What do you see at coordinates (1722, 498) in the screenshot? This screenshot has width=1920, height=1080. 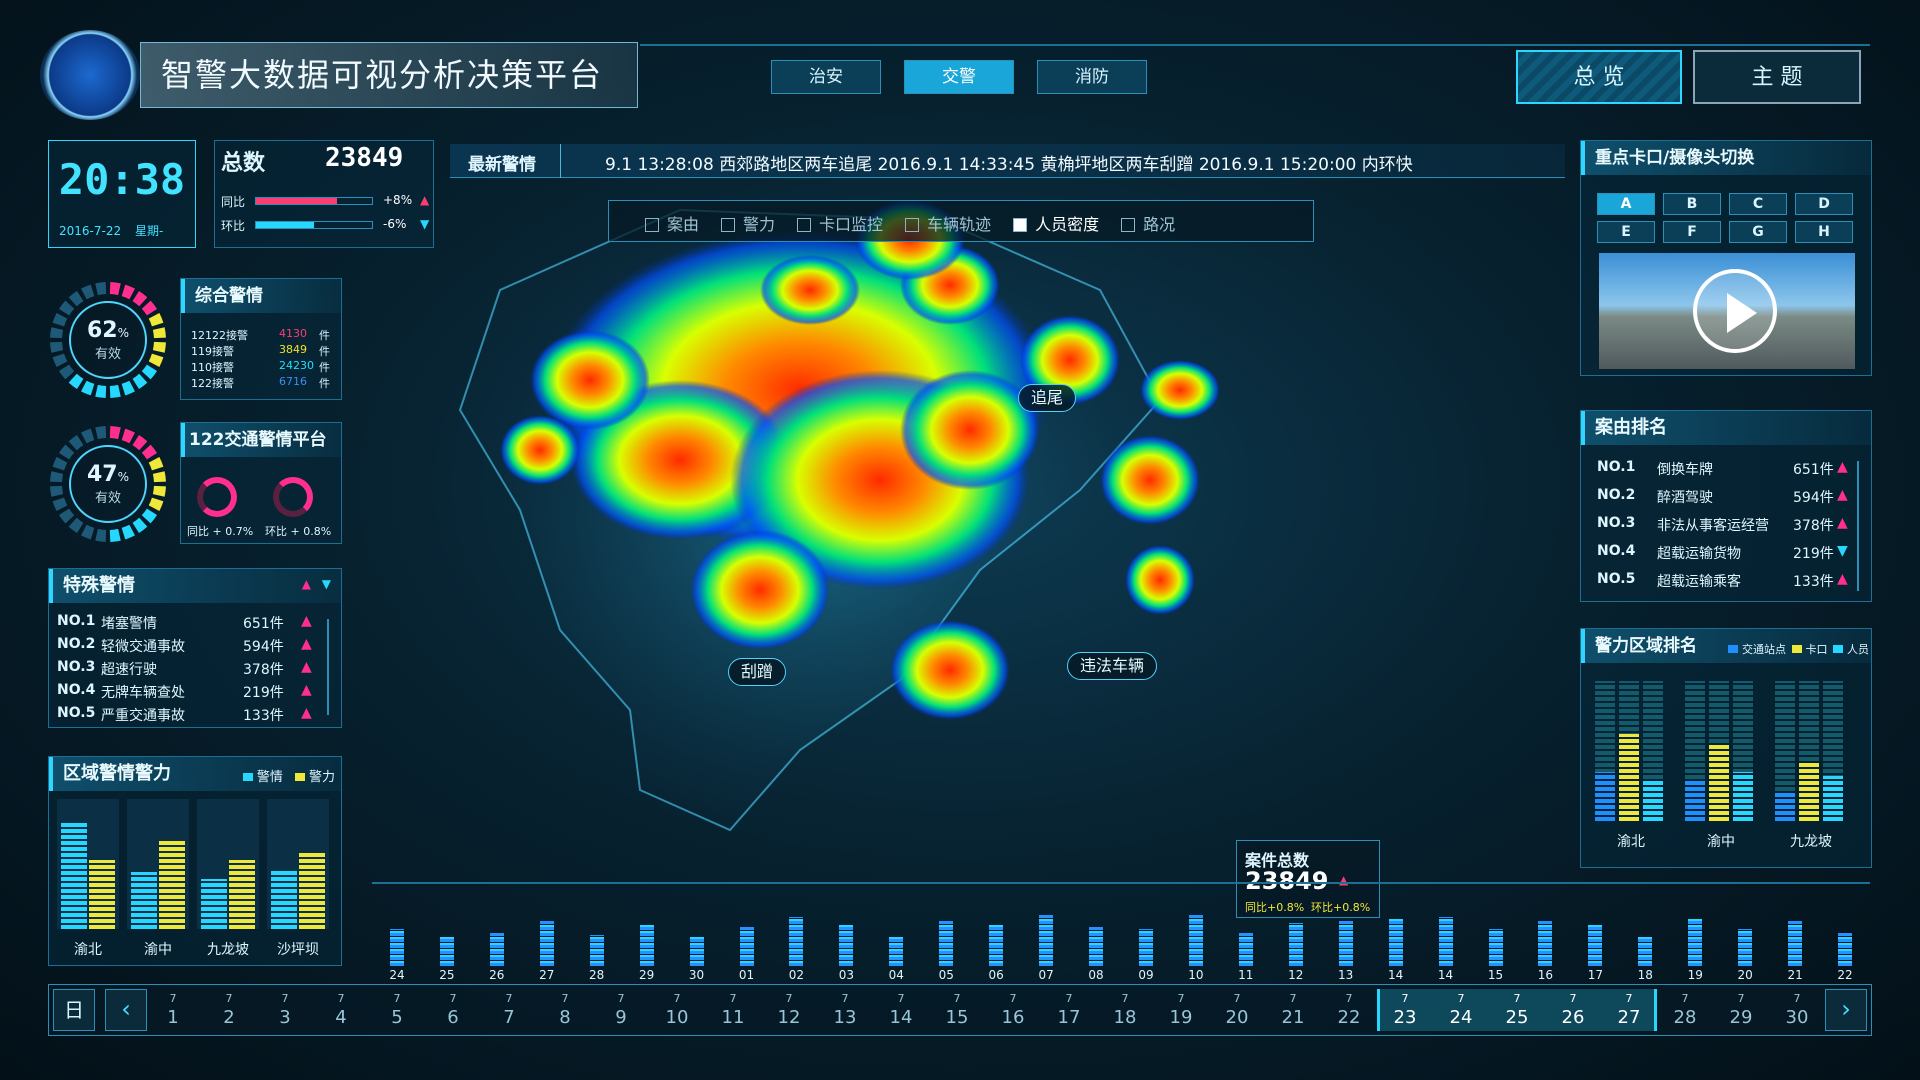 I see `rank-row: NO.2 醉酒驾驶 594件 ▲` at bounding box center [1722, 498].